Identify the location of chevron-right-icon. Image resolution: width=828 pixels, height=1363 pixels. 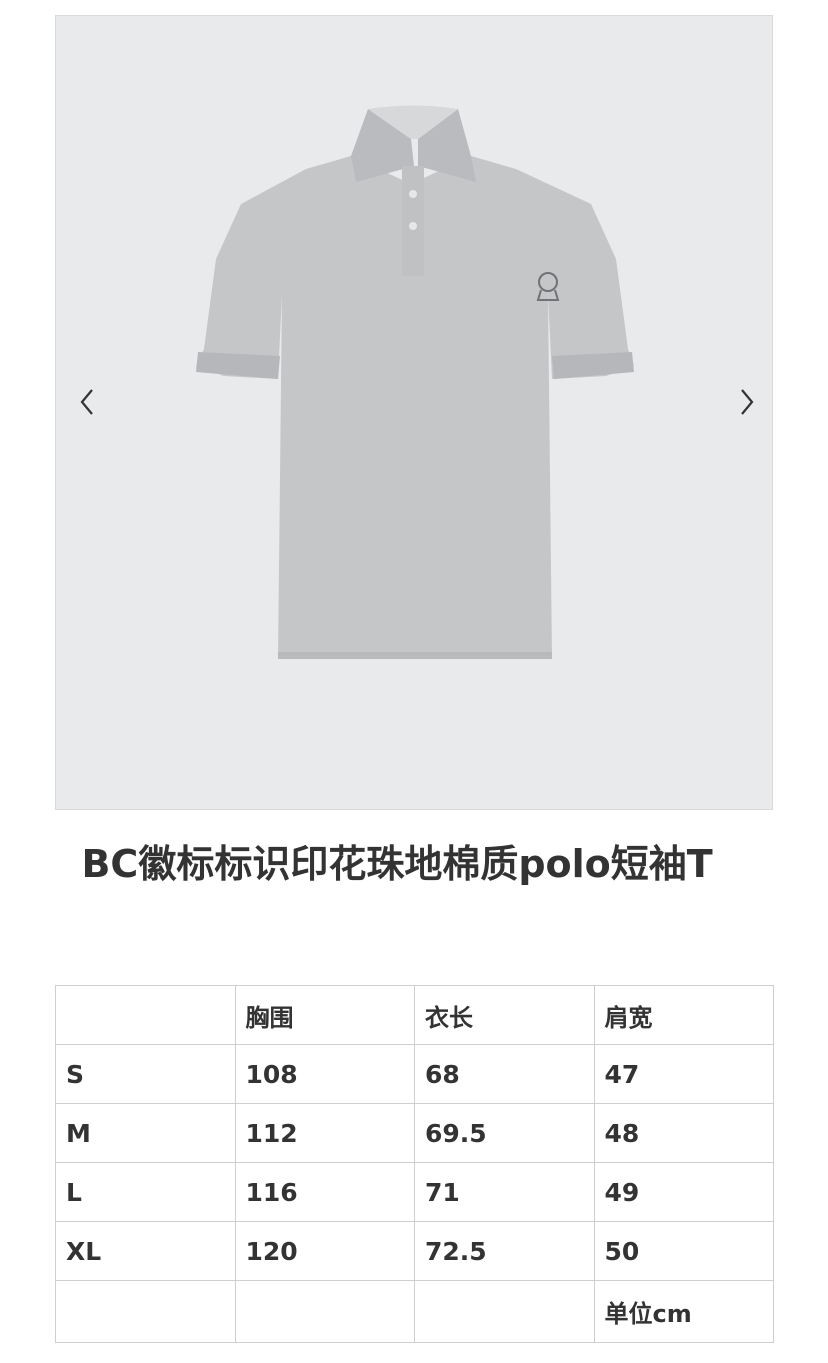
(747, 402).